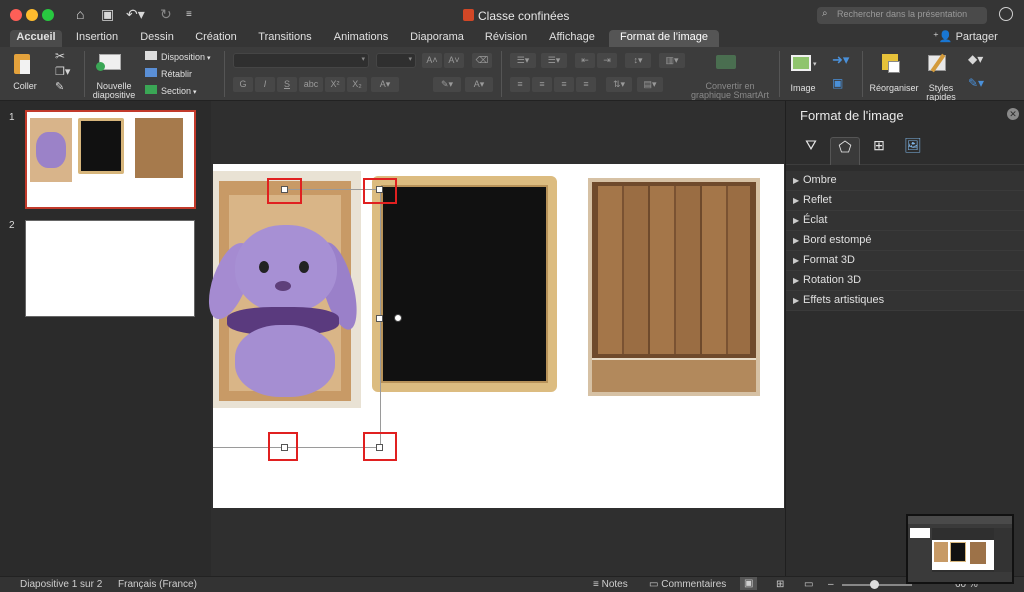  Describe the element at coordinates (730, 75) in the screenshot. I see `convert-smartart-button: Convertir en graphique SmartArt` at that location.